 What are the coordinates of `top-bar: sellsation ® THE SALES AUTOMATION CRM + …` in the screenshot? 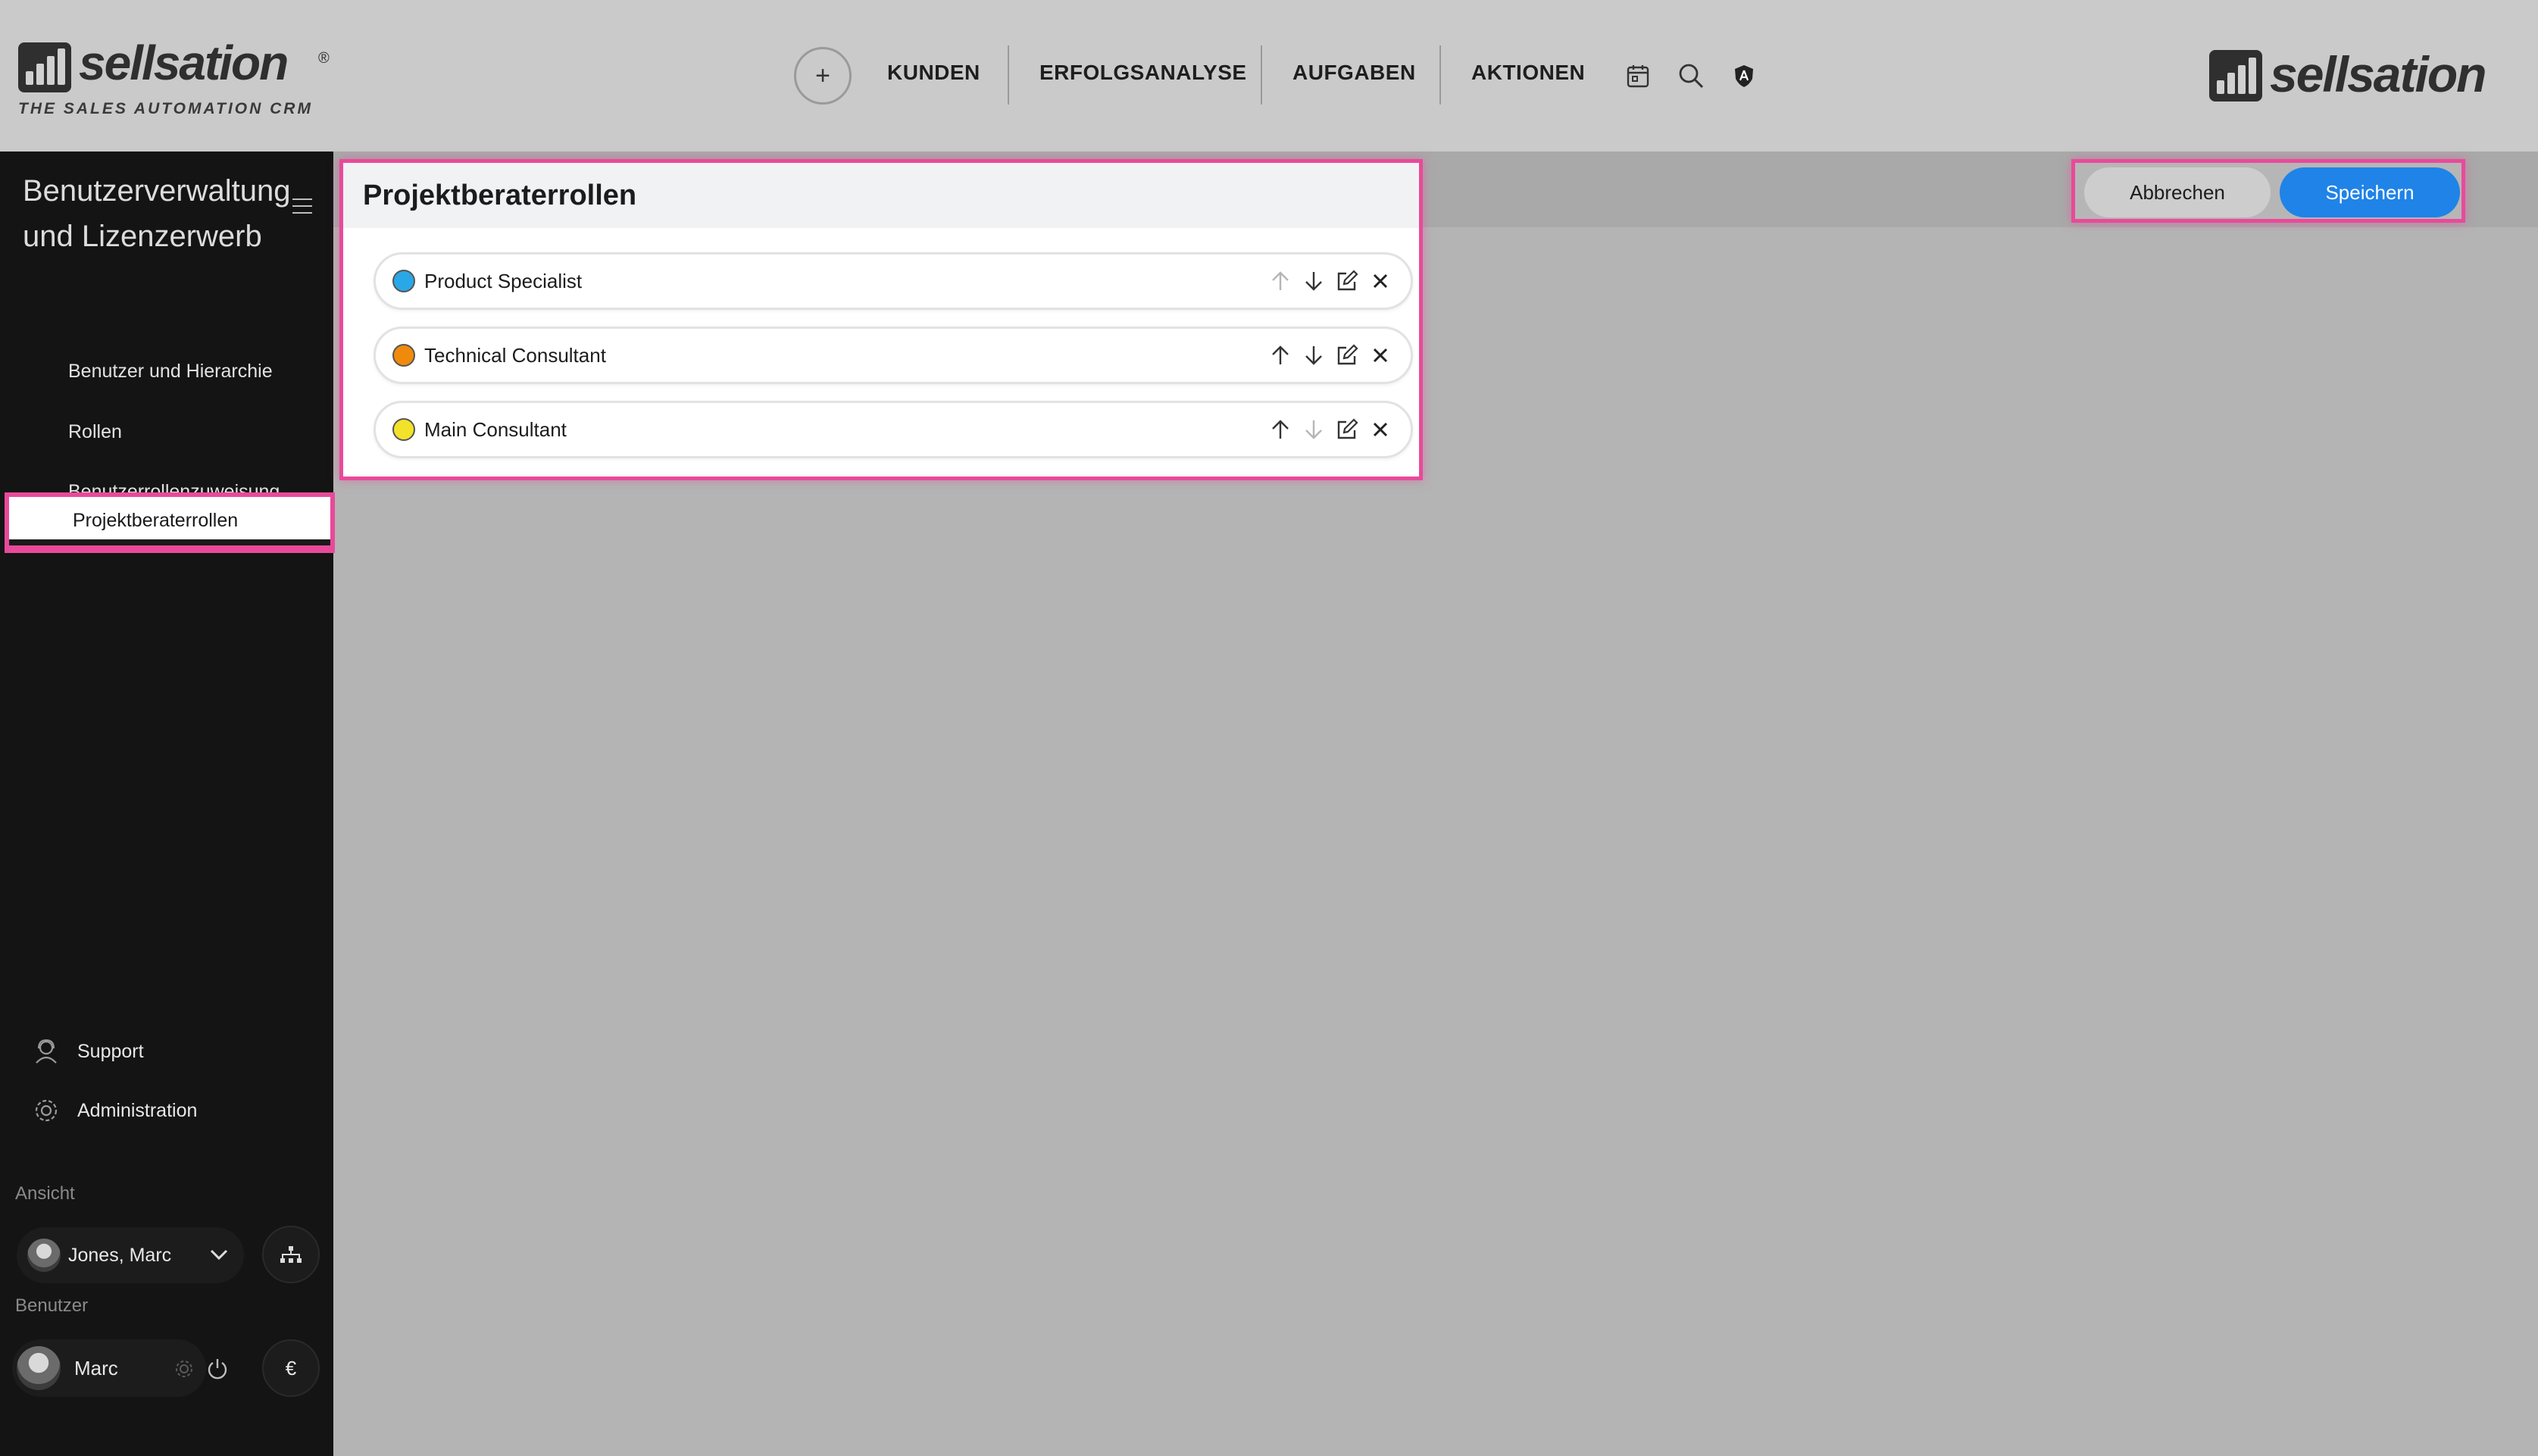 It's located at (1269, 76).